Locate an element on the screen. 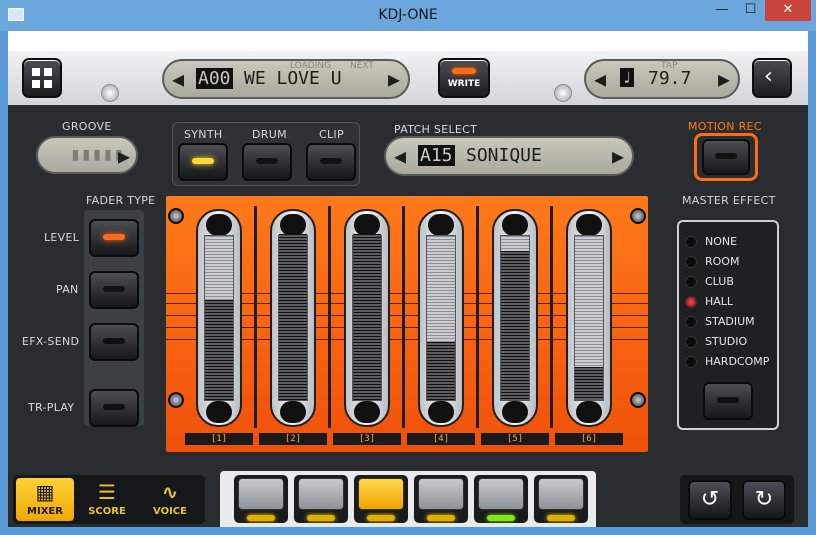 The width and height of the screenshot is (816, 535). channel-label: [2] is located at coordinates (293, 439).